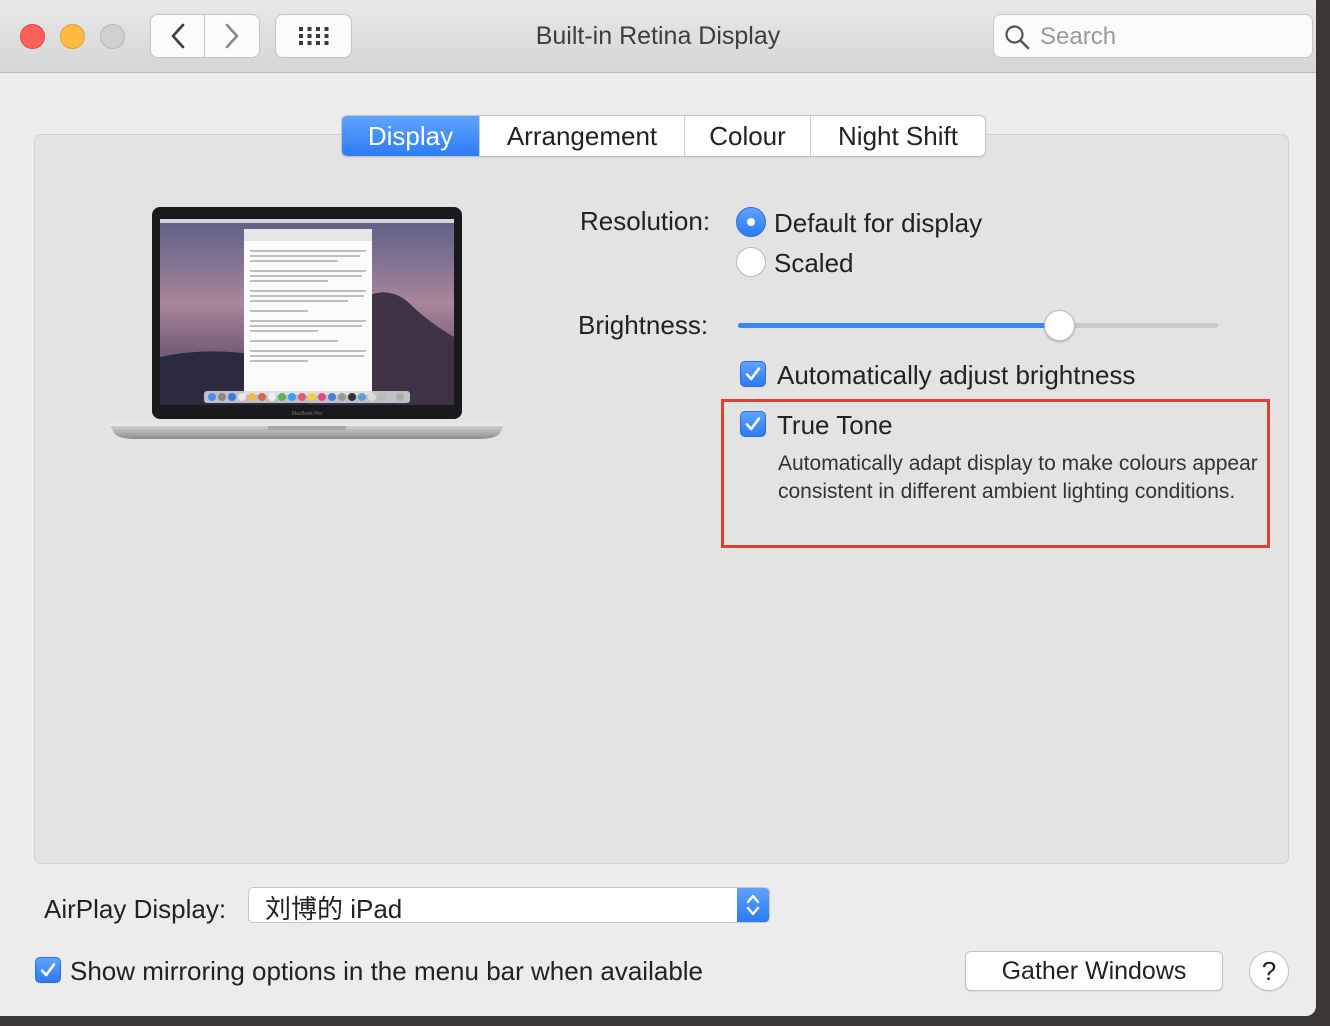 Image resolution: width=1330 pixels, height=1026 pixels. I want to click on auto-brightness-checkbox, so click(753, 374).